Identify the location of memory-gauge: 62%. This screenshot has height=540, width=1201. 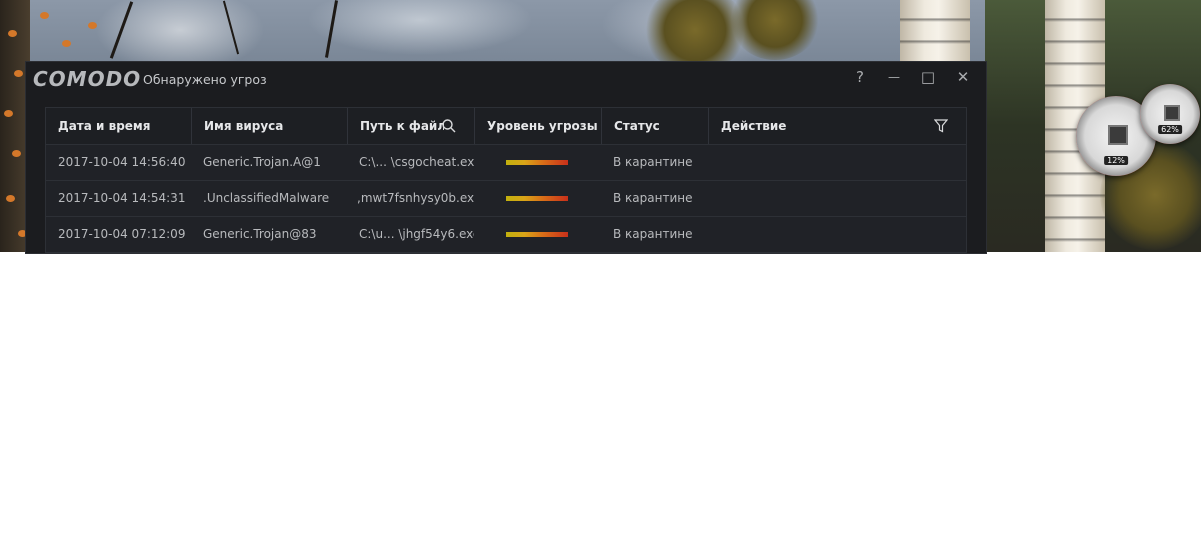
(1170, 114).